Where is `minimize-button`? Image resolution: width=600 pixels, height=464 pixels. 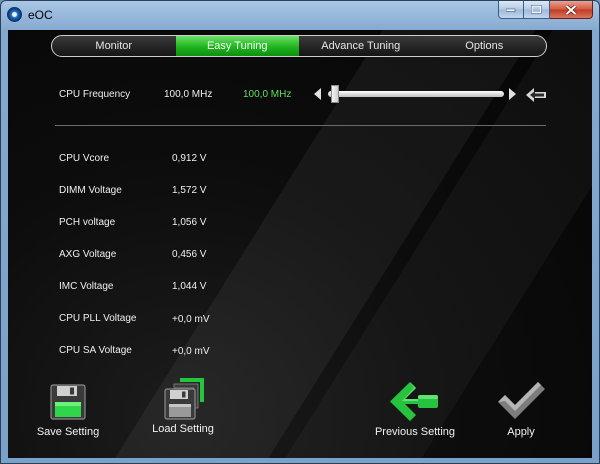 minimize-button is located at coordinates (511, 10).